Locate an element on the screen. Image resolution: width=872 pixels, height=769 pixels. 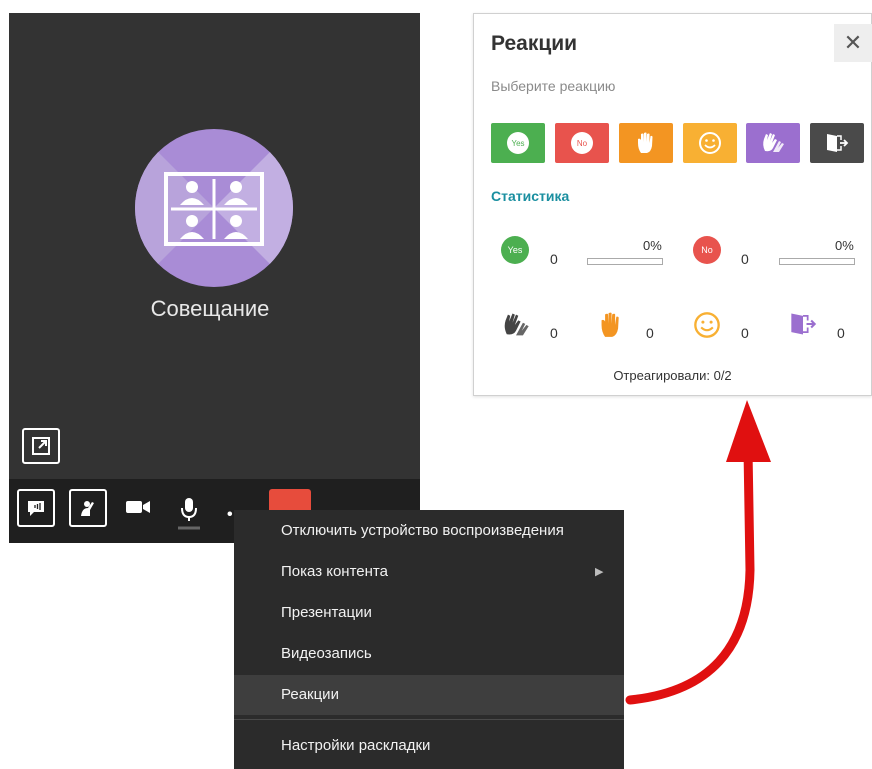
stat-no-icon: No is located at coordinates (707, 250).